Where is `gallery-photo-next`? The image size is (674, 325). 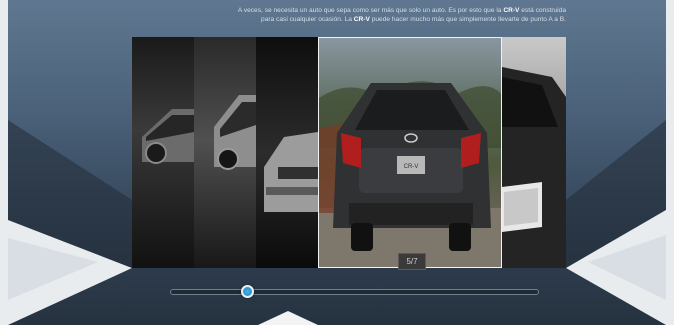
gallery-photo-next is located at coordinates (534, 152).